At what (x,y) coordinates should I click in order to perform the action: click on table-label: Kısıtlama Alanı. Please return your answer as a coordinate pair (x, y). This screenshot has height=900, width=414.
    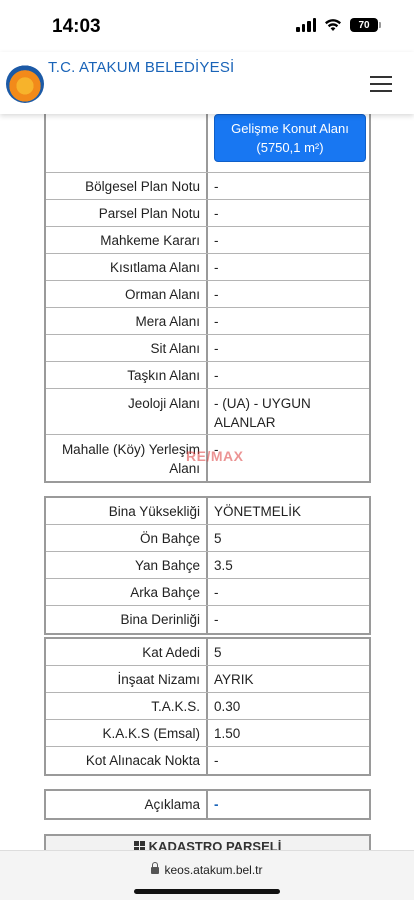
    Looking at the image, I should click on (127, 267).